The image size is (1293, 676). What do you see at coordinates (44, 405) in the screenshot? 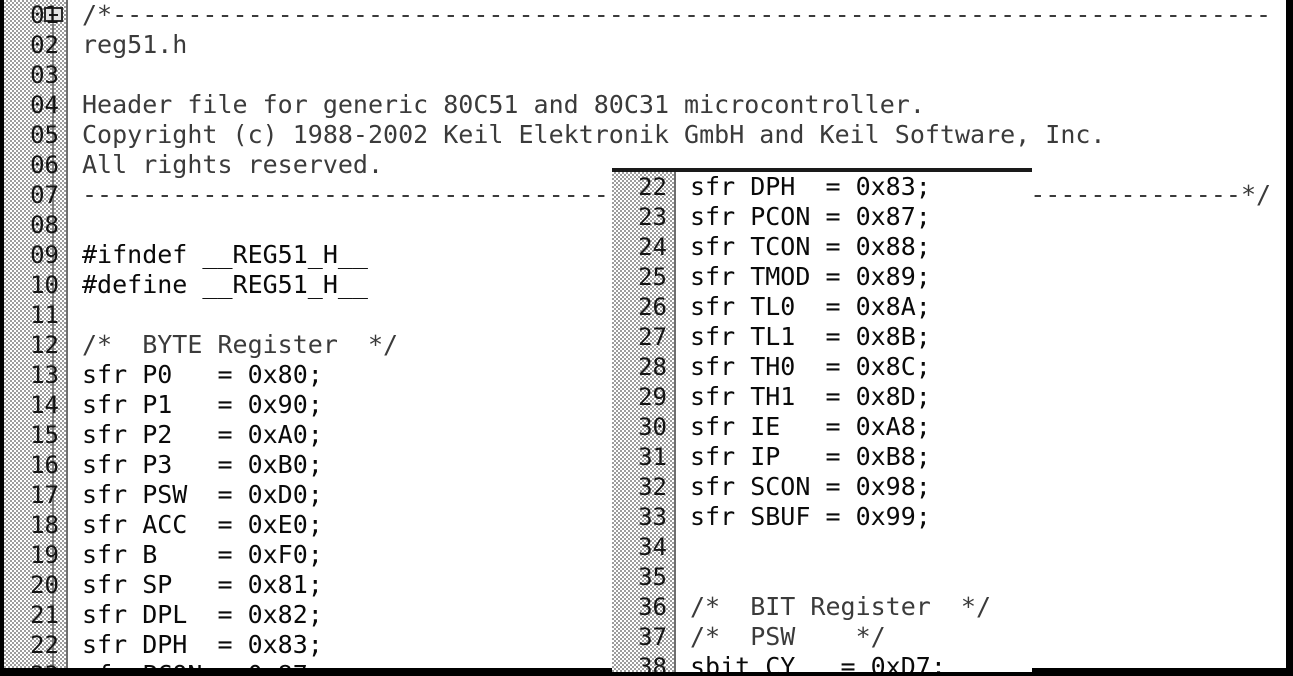
I see `line-number: 14` at bounding box center [44, 405].